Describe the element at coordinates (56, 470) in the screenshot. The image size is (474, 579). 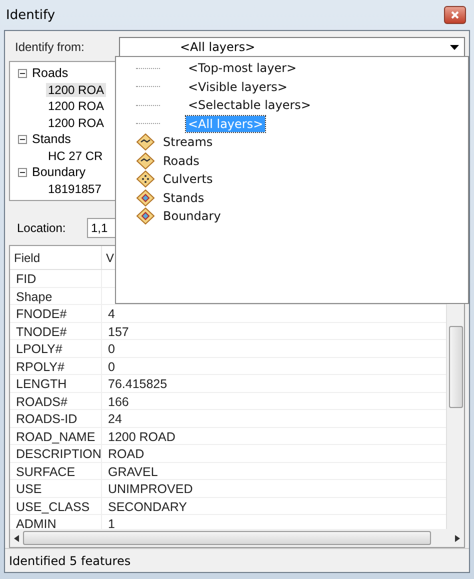
I see `table-cell: SURFACE` at that location.